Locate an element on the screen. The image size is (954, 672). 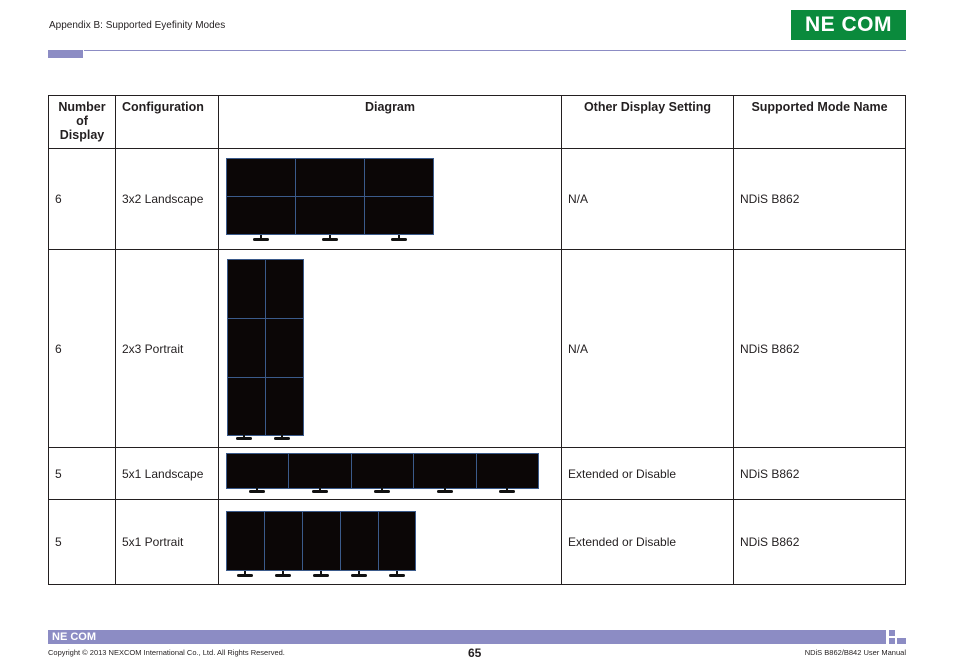
table-row: 6 3x2 Landscape N/A NDiS B862 is located at coordinates (477, 199).